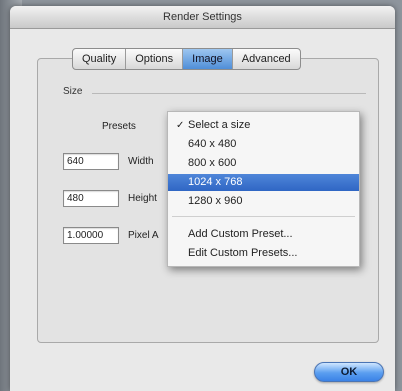 This screenshot has width=402, height=391. Describe the element at coordinates (143, 235) in the screenshot. I see `pixel-aspect-label: Pixel A` at that location.